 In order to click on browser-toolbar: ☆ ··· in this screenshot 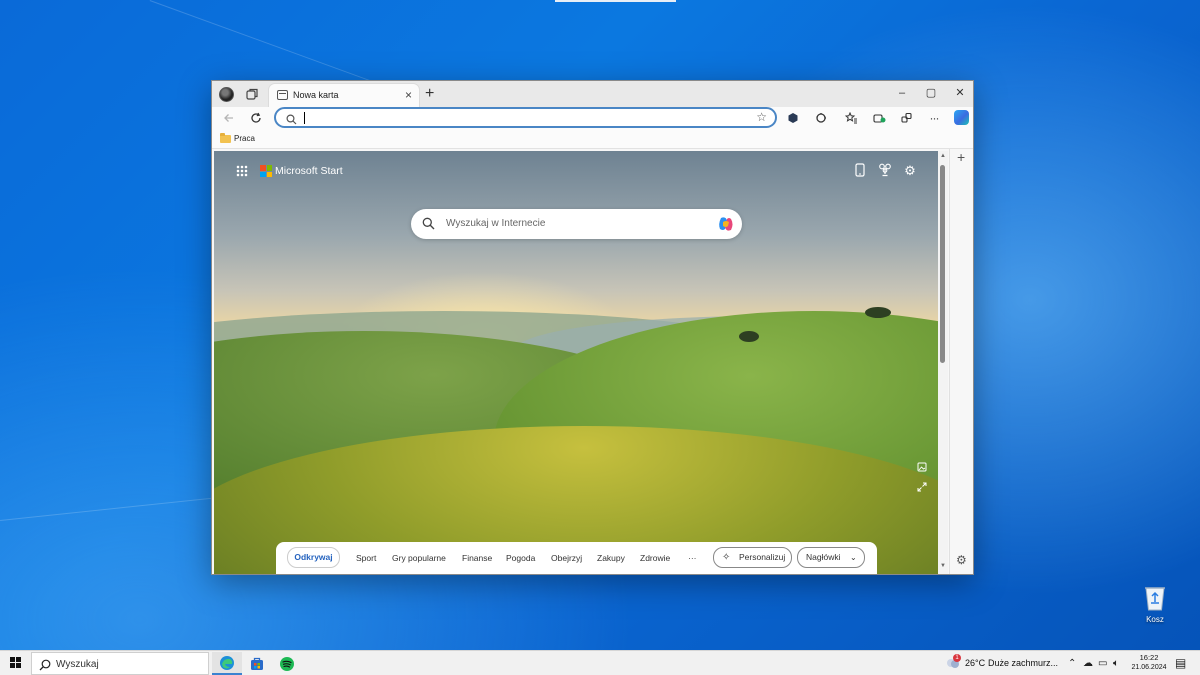, I will do `click(592, 118)`.